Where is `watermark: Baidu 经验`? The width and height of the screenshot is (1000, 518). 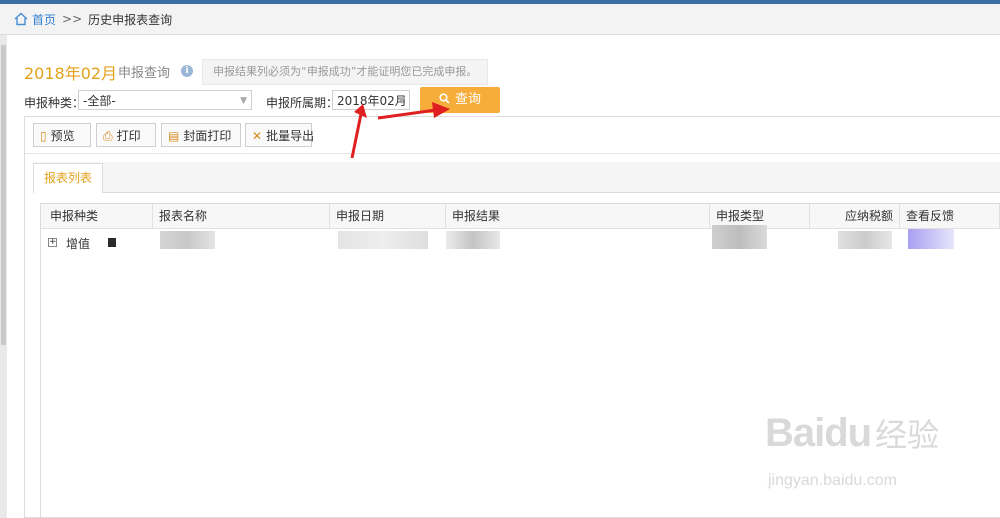 watermark: Baidu 经验 is located at coordinates (852, 433).